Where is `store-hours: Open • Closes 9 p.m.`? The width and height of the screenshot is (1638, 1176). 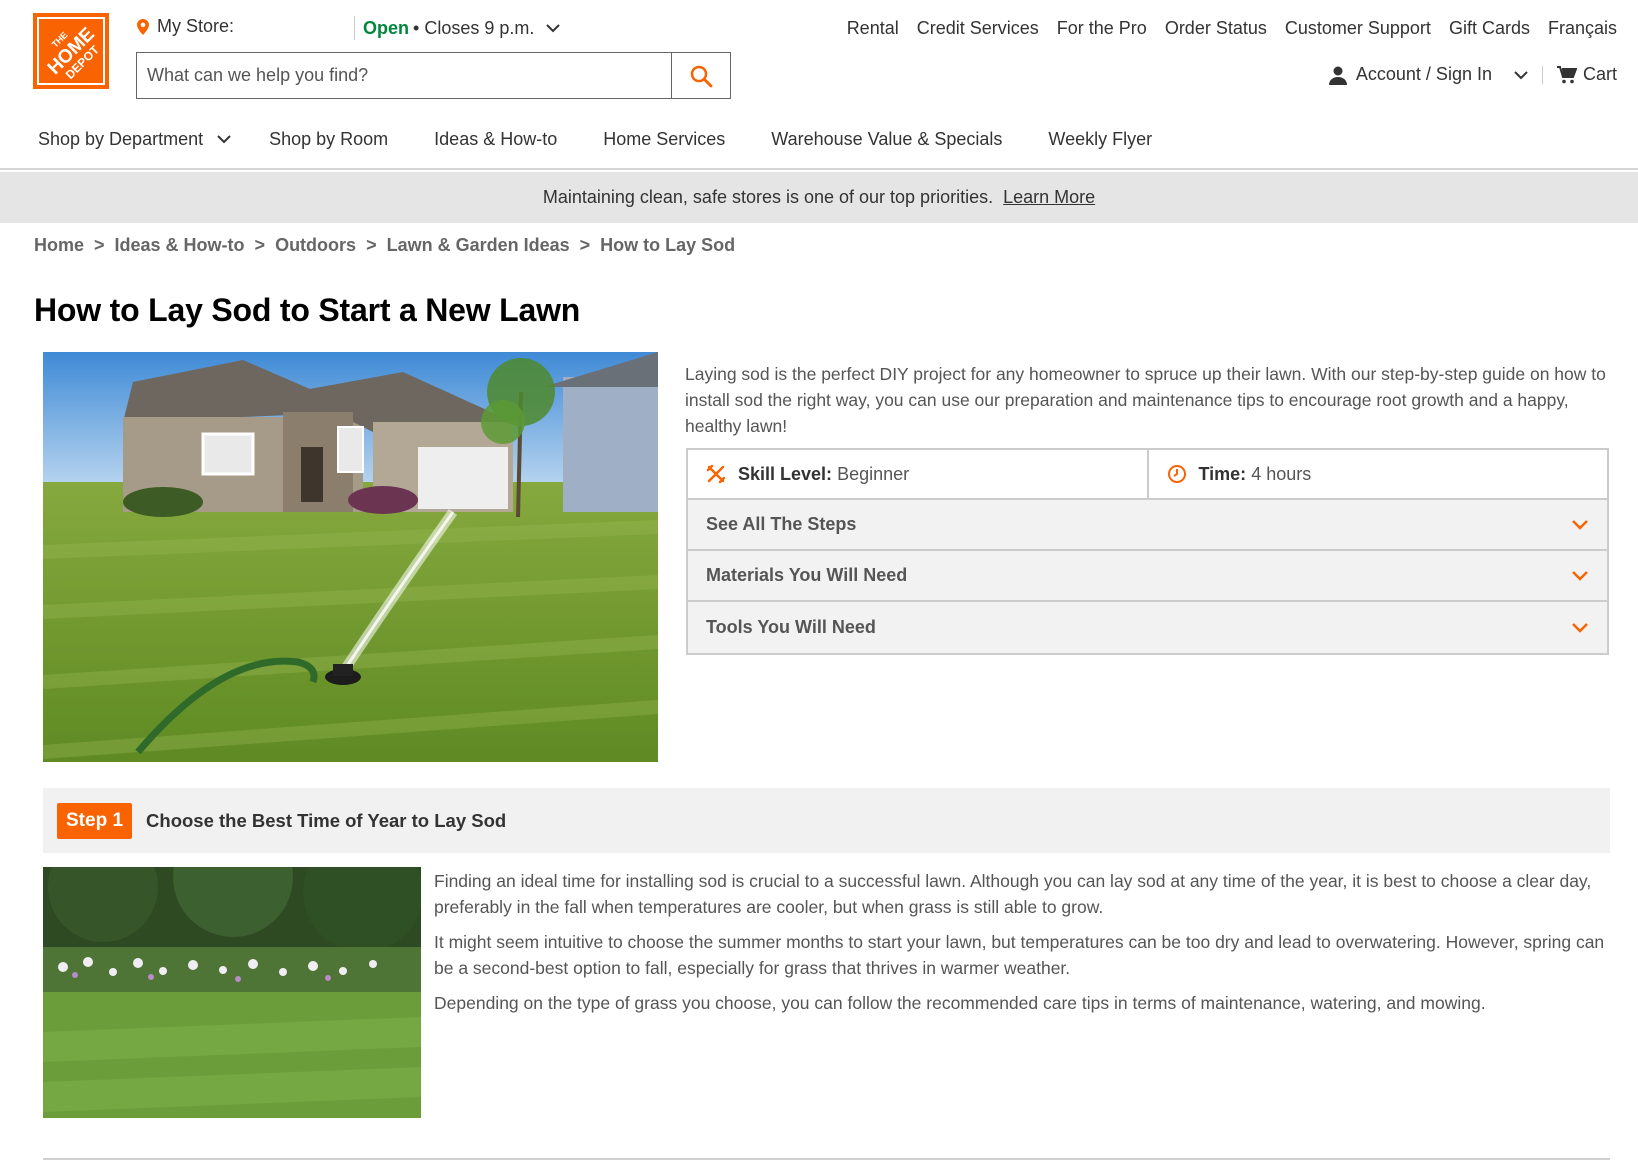 store-hours: Open • Closes 9 p.m. is located at coordinates (457, 28).